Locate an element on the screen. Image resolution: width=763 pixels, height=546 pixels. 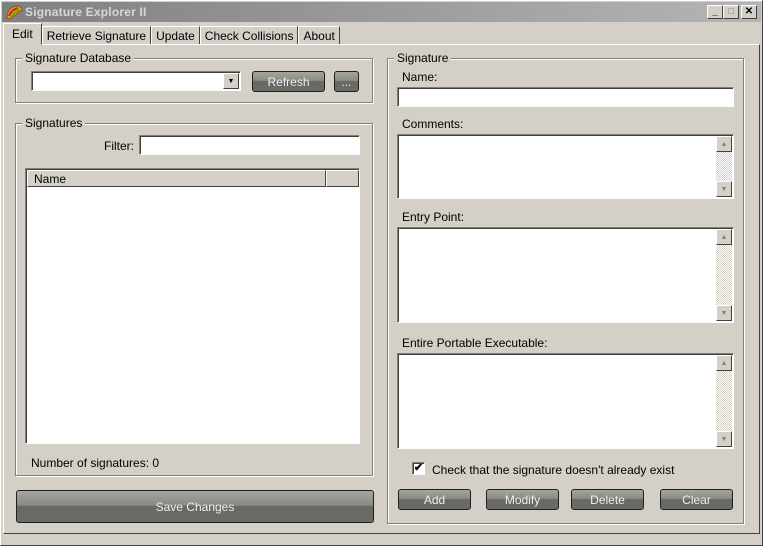
comments-scrollbar: ▲ ▼ is located at coordinates (724, 166).